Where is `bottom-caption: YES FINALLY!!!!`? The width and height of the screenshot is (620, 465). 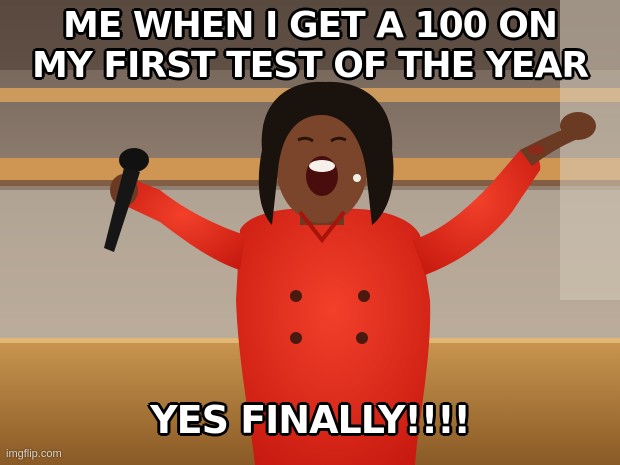 bottom-caption: YES FINALLY!!!! is located at coordinates (310, 420).